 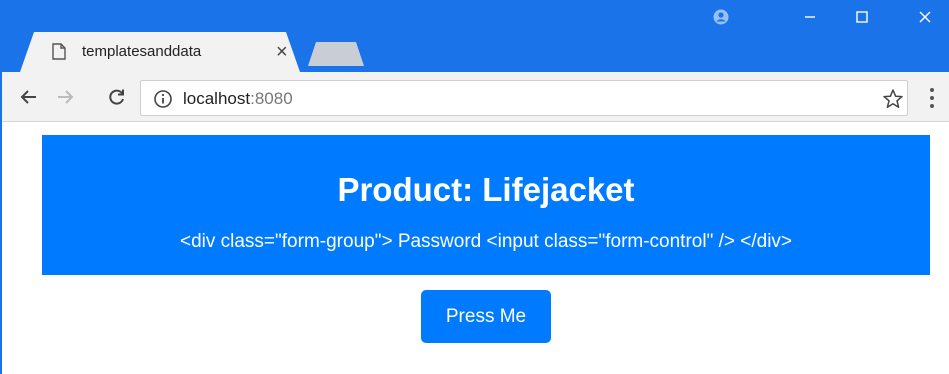 What do you see at coordinates (217, 98) in the screenshot?
I see `url-host: localhost` at bounding box center [217, 98].